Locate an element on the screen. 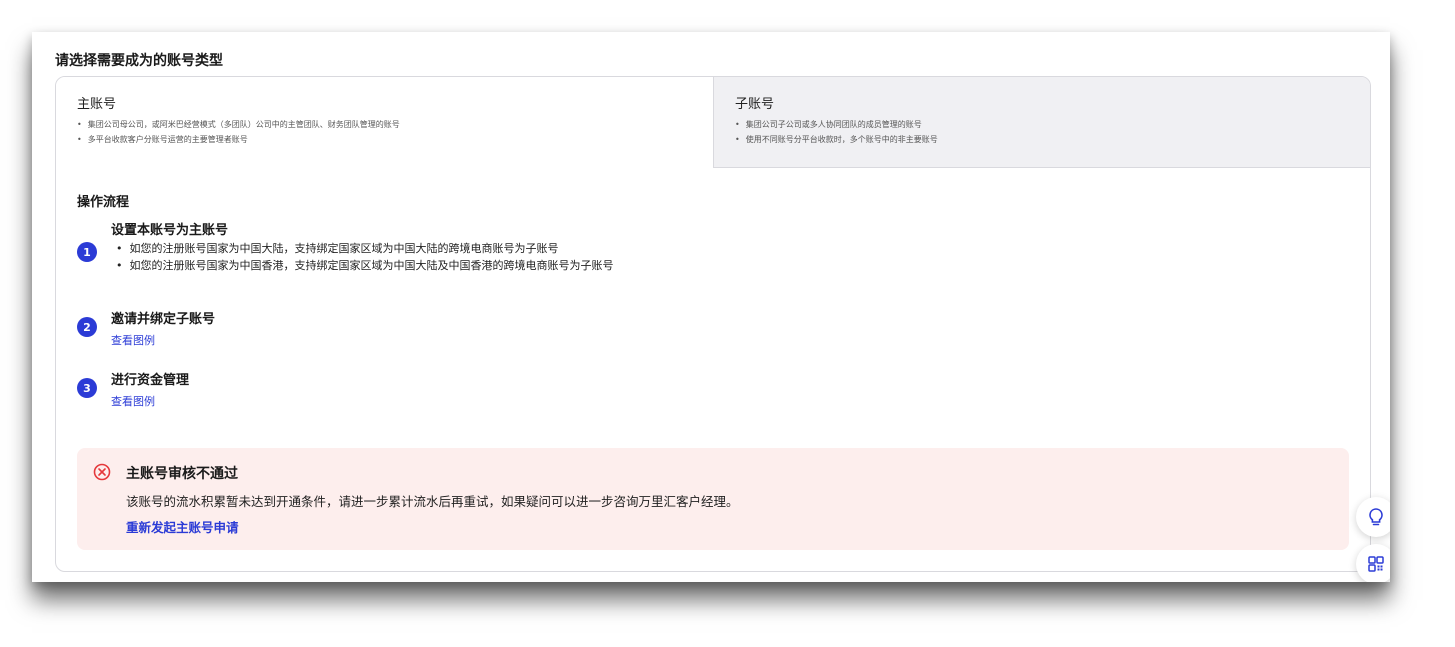  qr-code-button is located at coordinates (1373, 563).